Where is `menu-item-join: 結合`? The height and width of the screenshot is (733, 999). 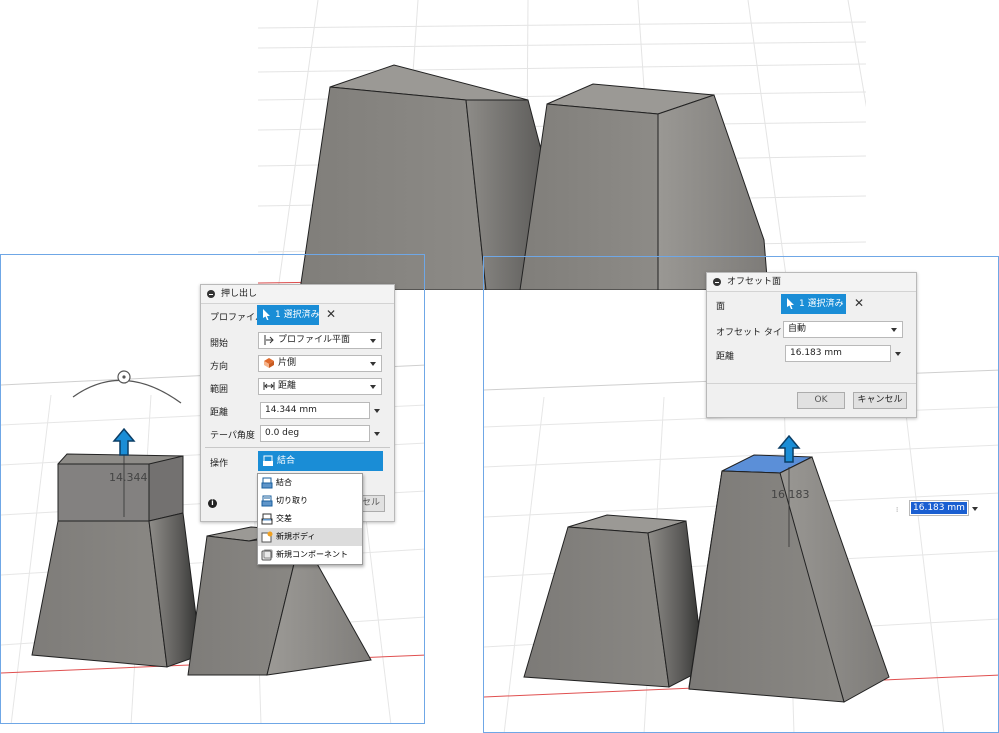 menu-item-join: 結合 is located at coordinates (310, 483).